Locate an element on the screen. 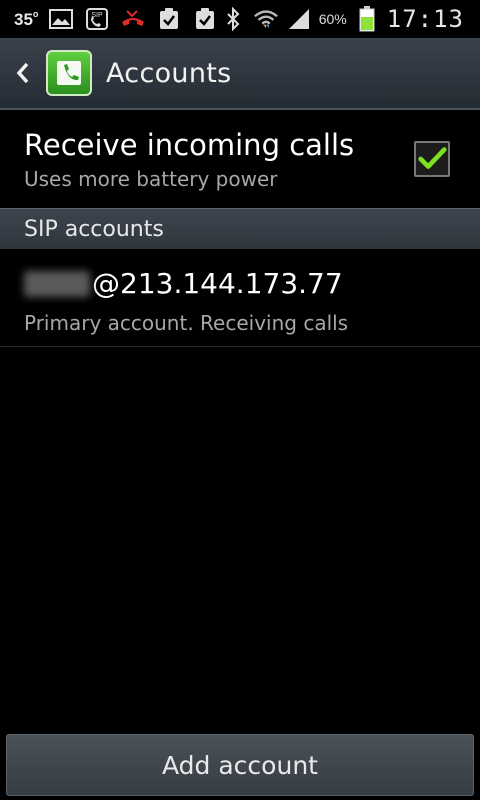 The width and height of the screenshot is (480, 800). setting-summary: Uses more battery power is located at coordinates (151, 179).